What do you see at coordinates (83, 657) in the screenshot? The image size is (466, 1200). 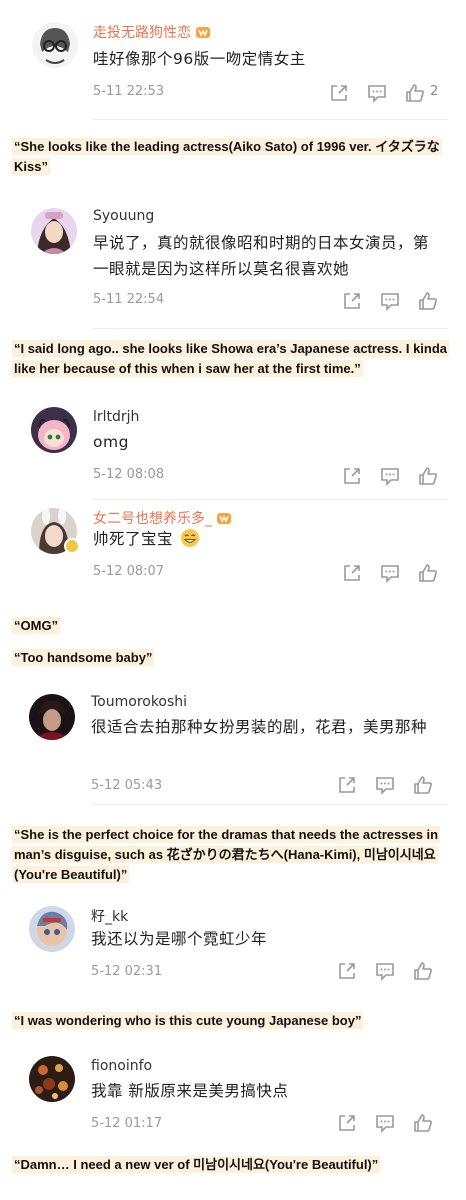 I see `translation-caption: “Too handsome baby”` at bounding box center [83, 657].